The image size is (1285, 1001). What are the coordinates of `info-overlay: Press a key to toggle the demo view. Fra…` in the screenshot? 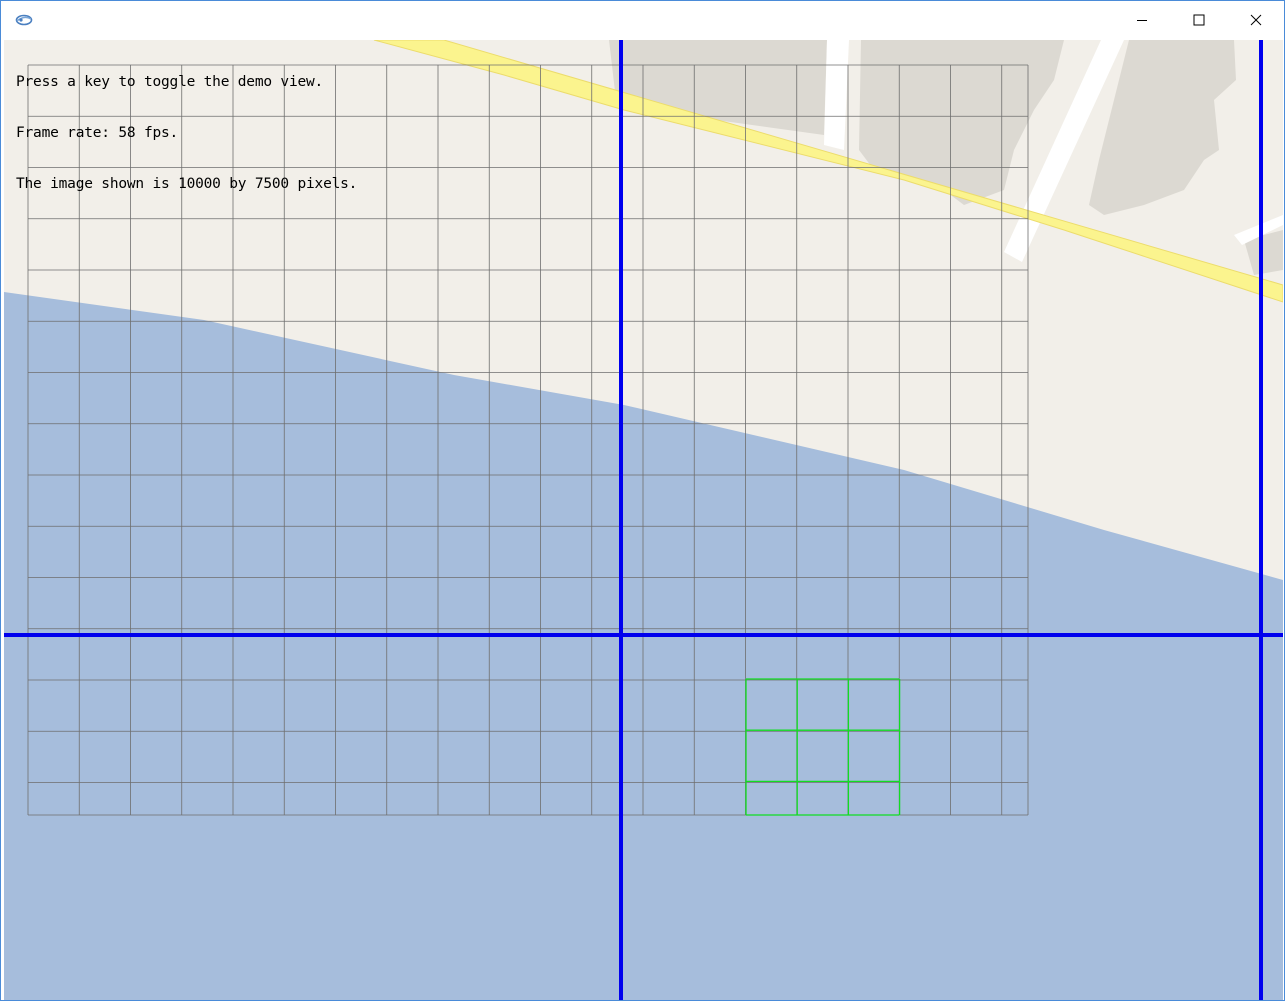 It's located at (186, 133).